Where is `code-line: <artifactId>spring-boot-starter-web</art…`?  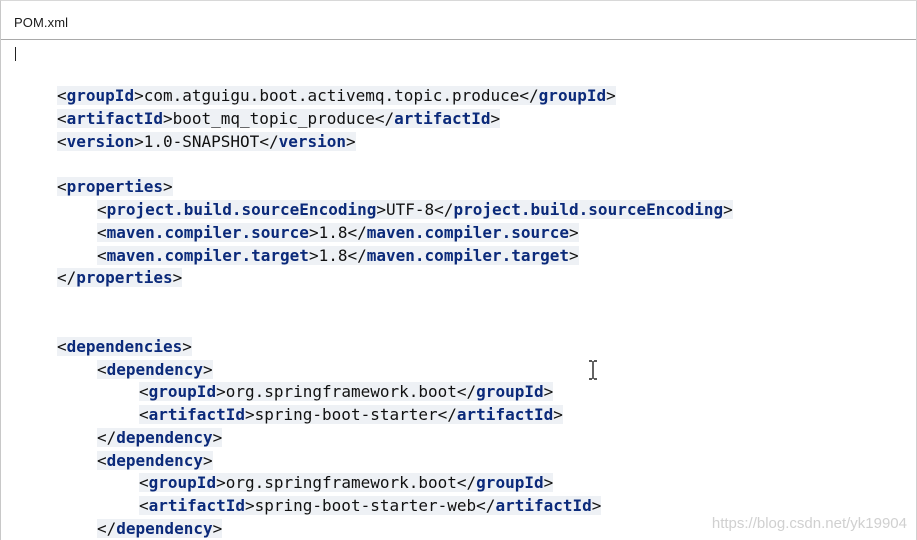
code-line: <artifactId>spring-boot-starter-web</art… is located at coordinates (370, 506).